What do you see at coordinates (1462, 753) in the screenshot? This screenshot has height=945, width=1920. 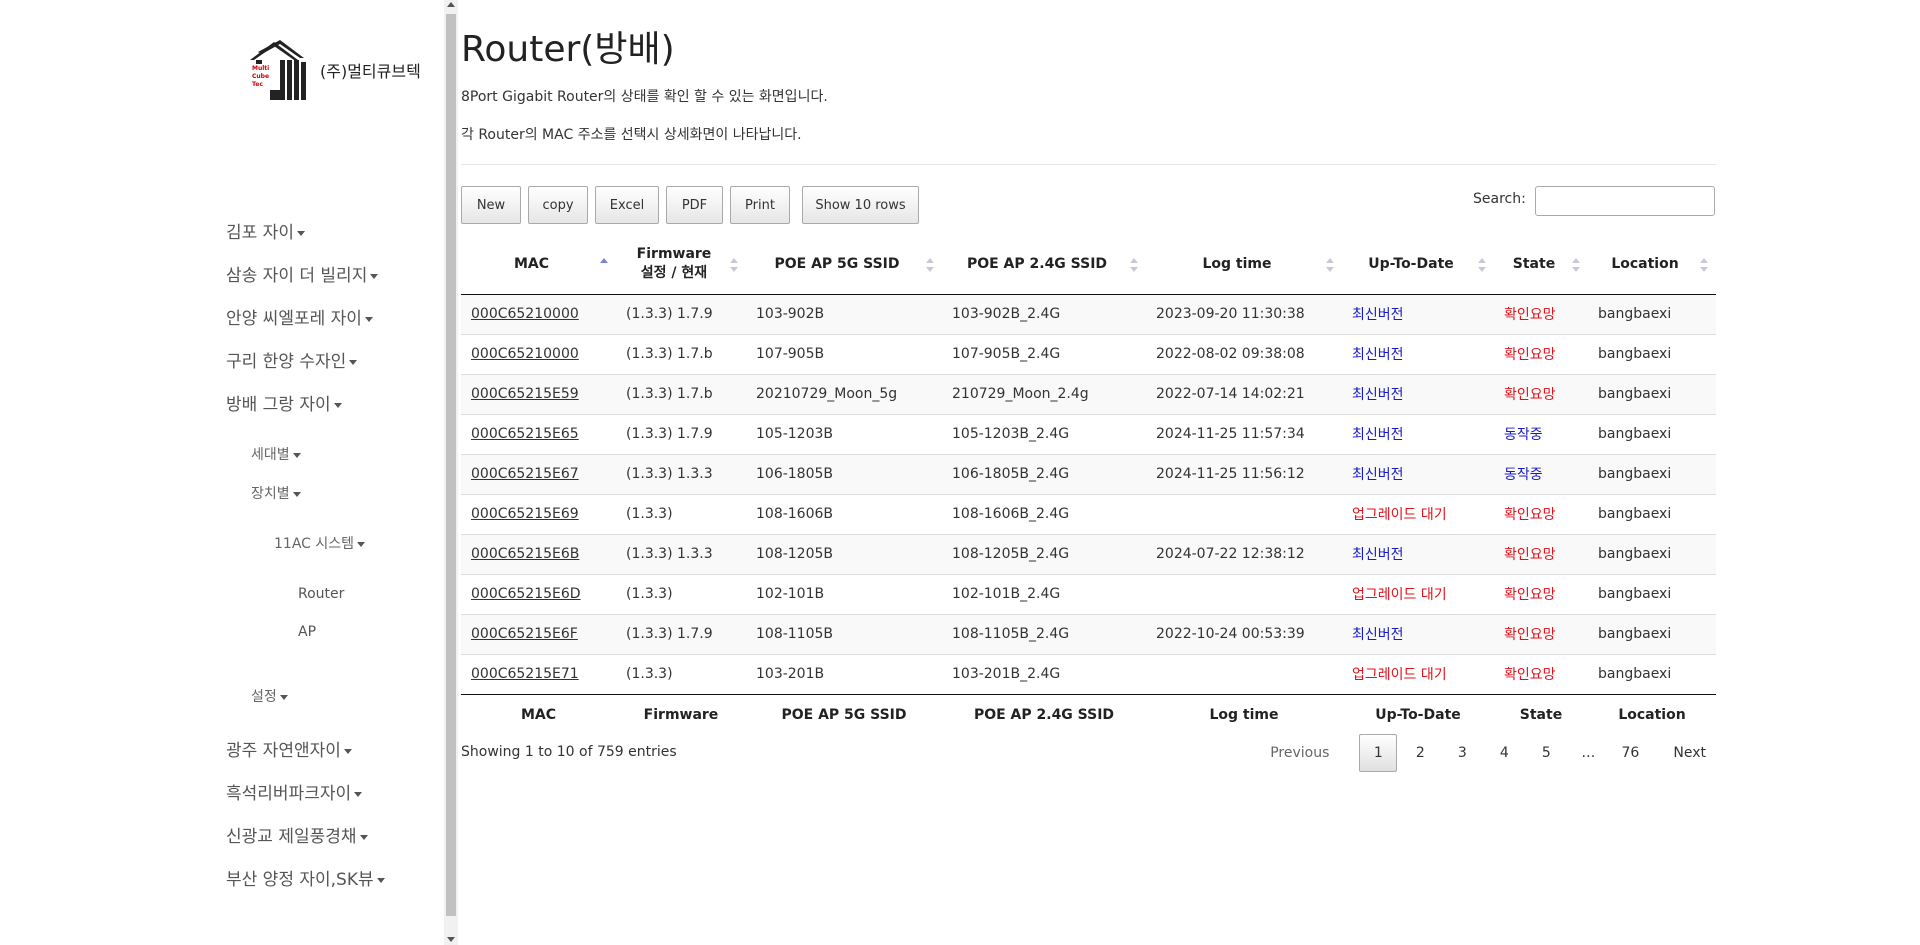 I see `page-button: 3` at bounding box center [1462, 753].